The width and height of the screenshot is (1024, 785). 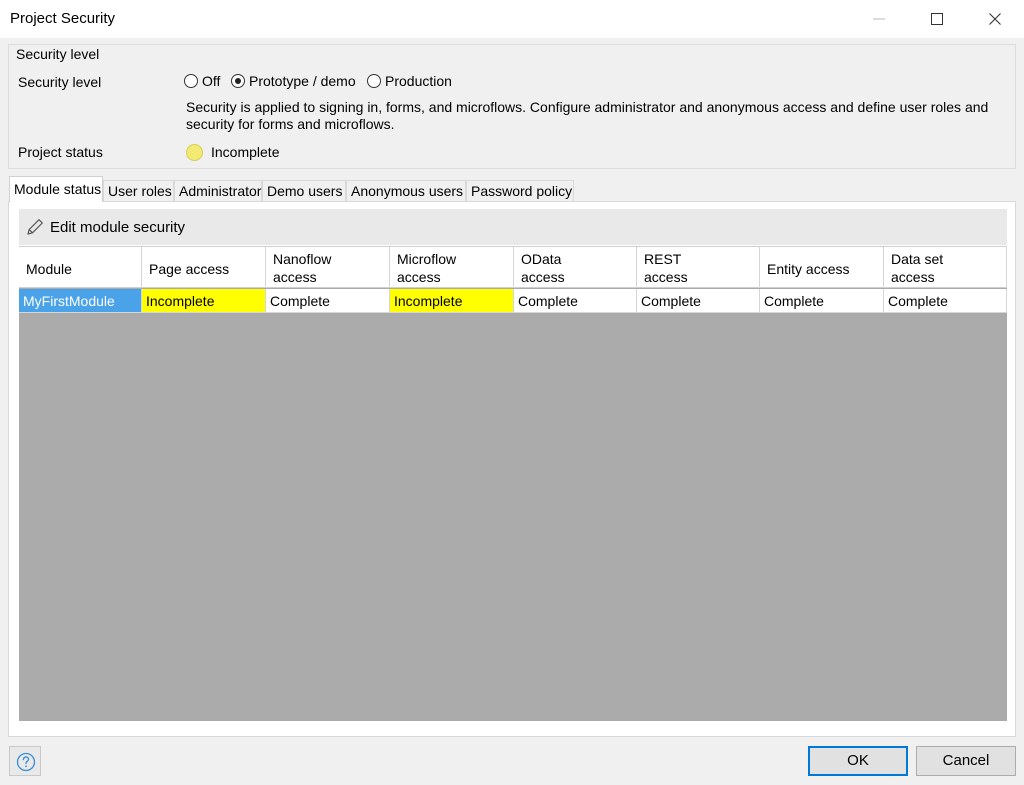 I want to click on status-indicator-icon, so click(x=194, y=152).